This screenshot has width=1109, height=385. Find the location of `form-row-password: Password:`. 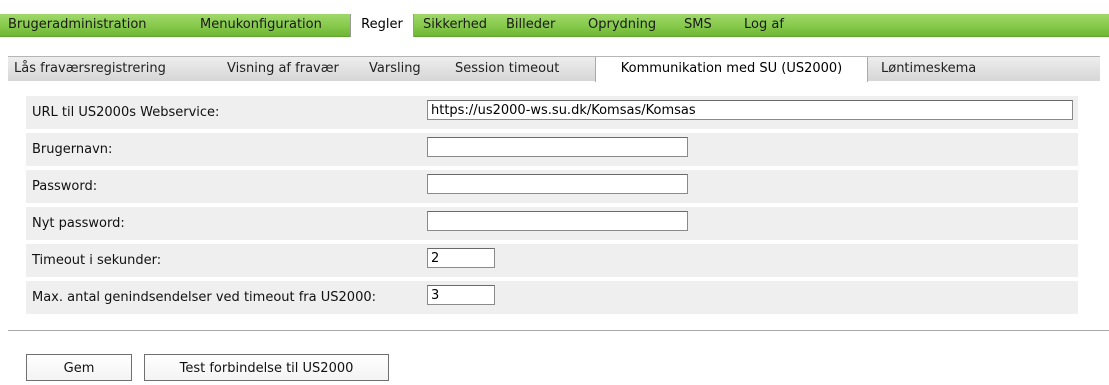

form-row-password: Password: is located at coordinates (552, 186).